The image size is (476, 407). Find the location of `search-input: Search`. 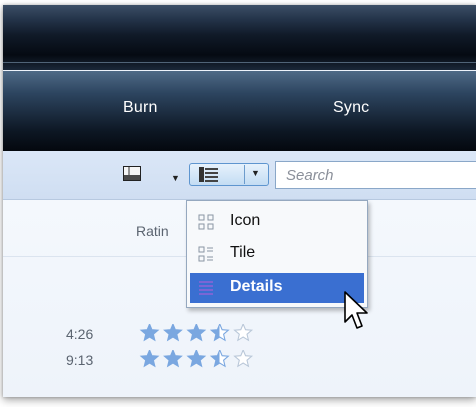

search-input: Search is located at coordinates (375, 175).